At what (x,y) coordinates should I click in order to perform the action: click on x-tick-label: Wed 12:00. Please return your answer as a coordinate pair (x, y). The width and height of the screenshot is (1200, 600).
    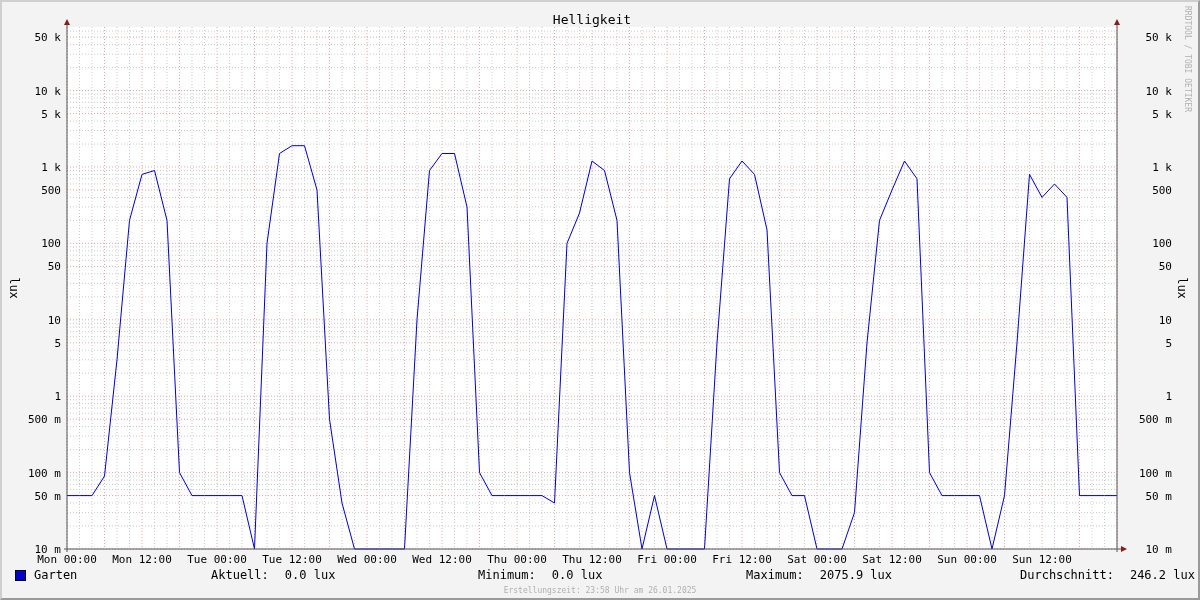
    Looking at the image, I should click on (442, 559).